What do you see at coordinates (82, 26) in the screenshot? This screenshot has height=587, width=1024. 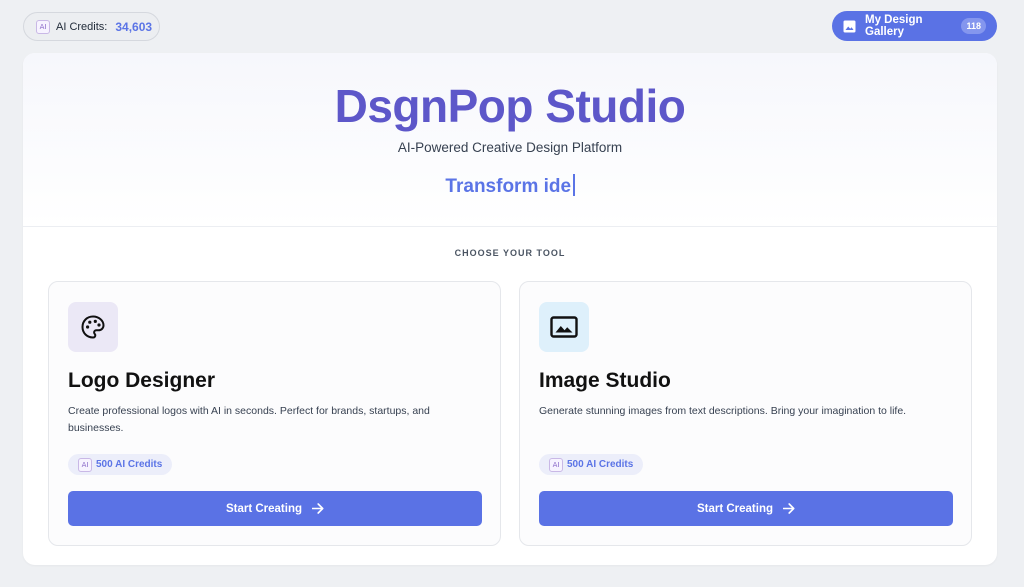 I see `credits-label: AI Credits:` at bounding box center [82, 26].